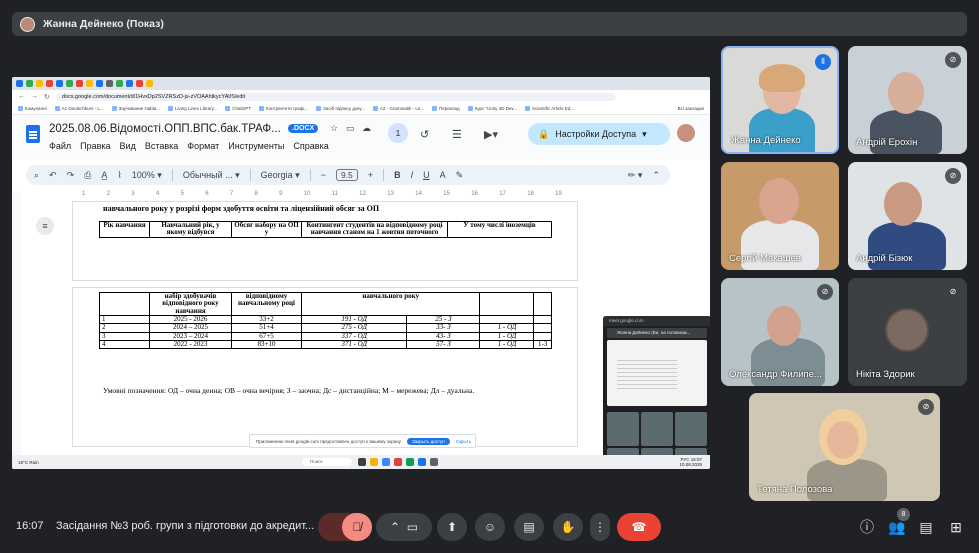 The width and height of the screenshot is (979, 553). What do you see at coordinates (203, 146) in the screenshot?
I see `menu-format: Формат` at bounding box center [203, 146].